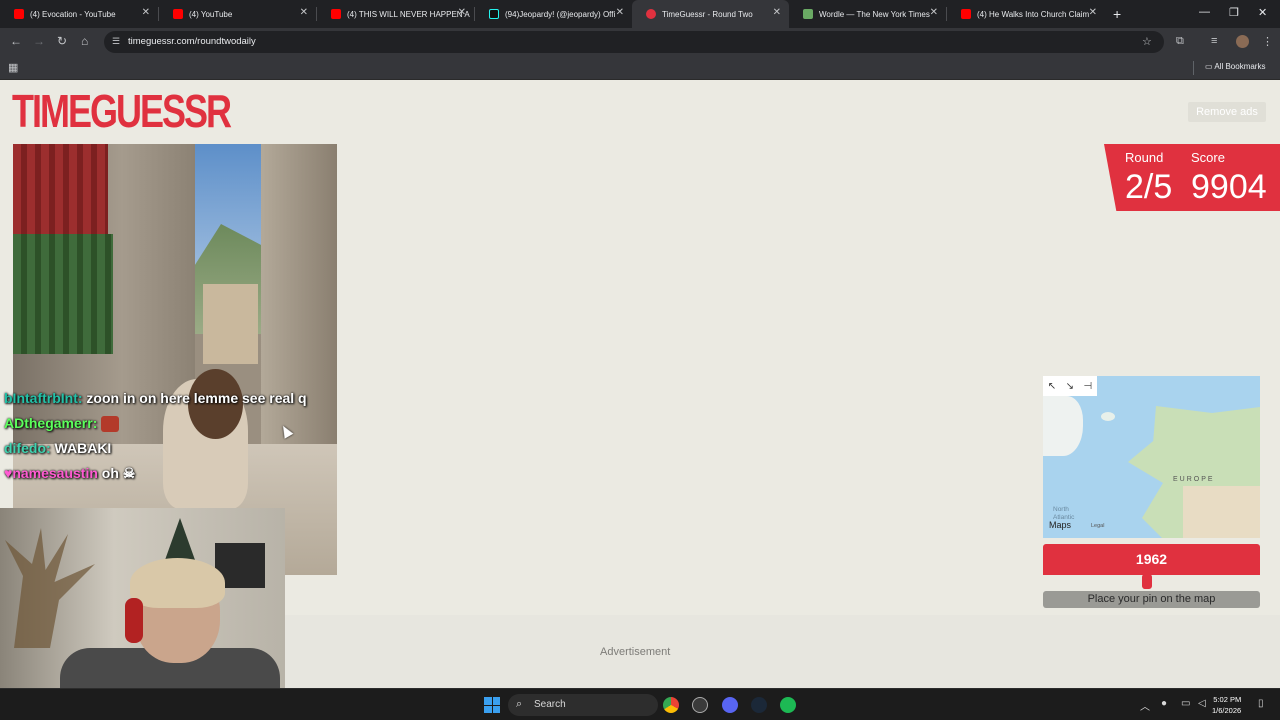 This screenshot has height=720, width=1280. What do you see at coordinates (62, 41) in the screenshot?
I see `reload-icon: ↻` at bounding box center [62, 41].